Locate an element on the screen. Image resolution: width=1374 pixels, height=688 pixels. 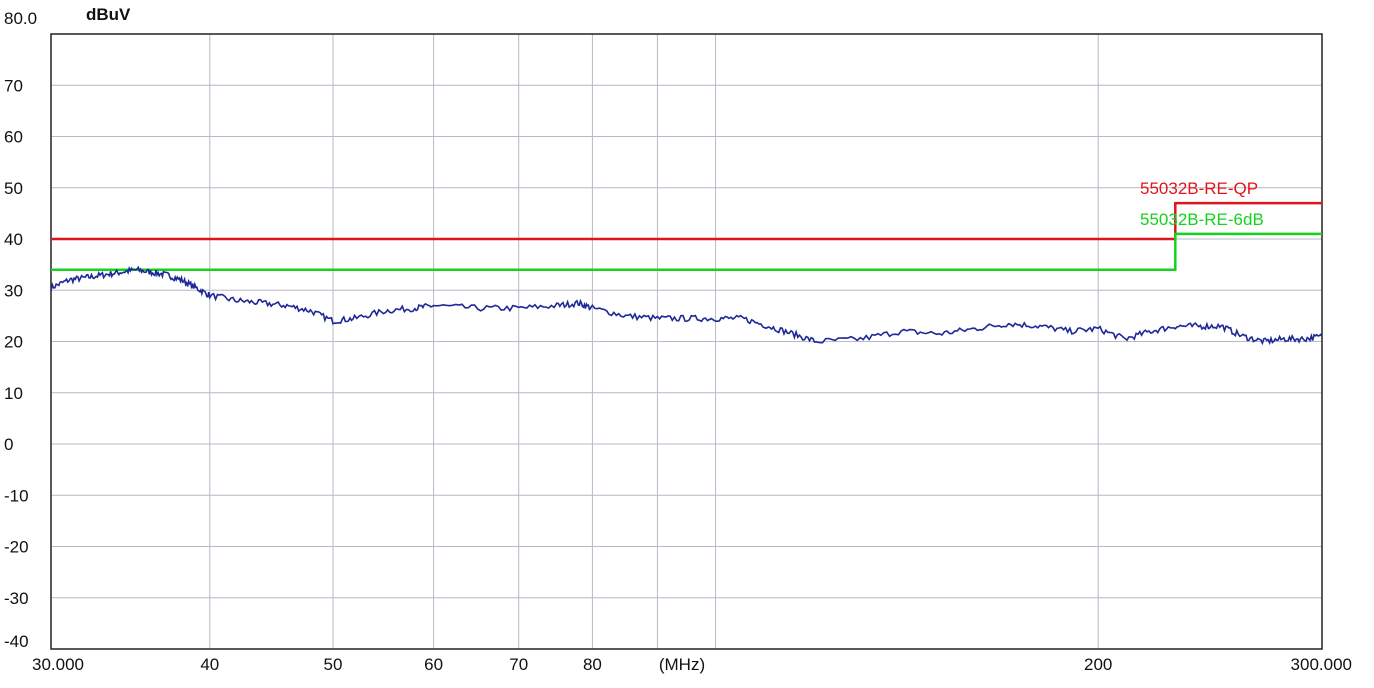
y-tick-label: 70 is located at coordinates (13, 85).